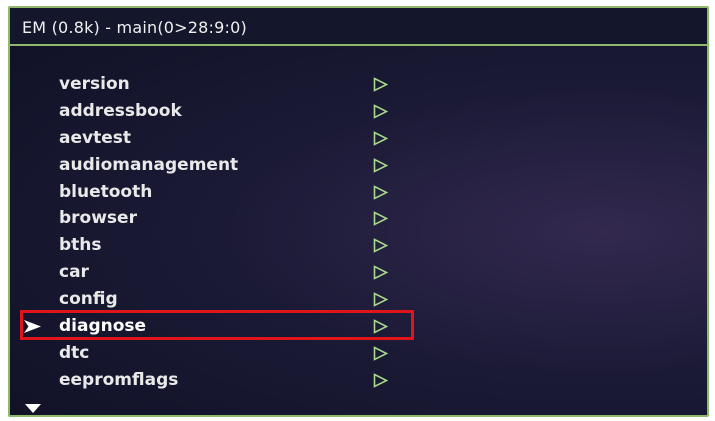 This screenshot has height=421, width=715. I want to click on menu-item-car: car, so click(358, 272).